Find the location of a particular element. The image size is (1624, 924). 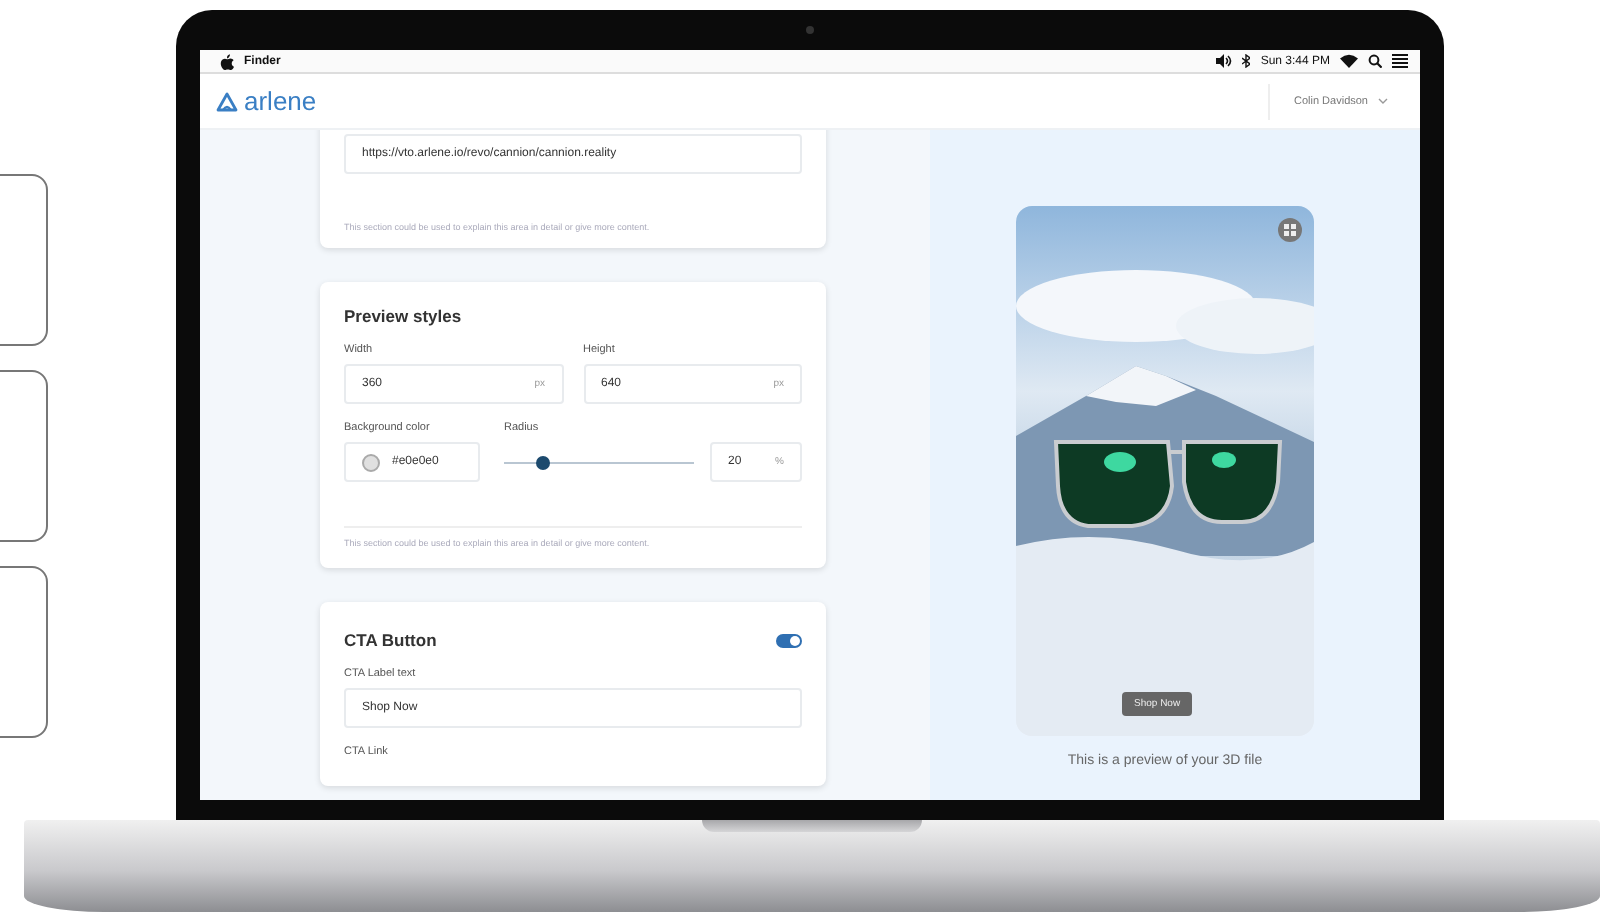

logo-text: arlene is located at coordinates (280, 101).